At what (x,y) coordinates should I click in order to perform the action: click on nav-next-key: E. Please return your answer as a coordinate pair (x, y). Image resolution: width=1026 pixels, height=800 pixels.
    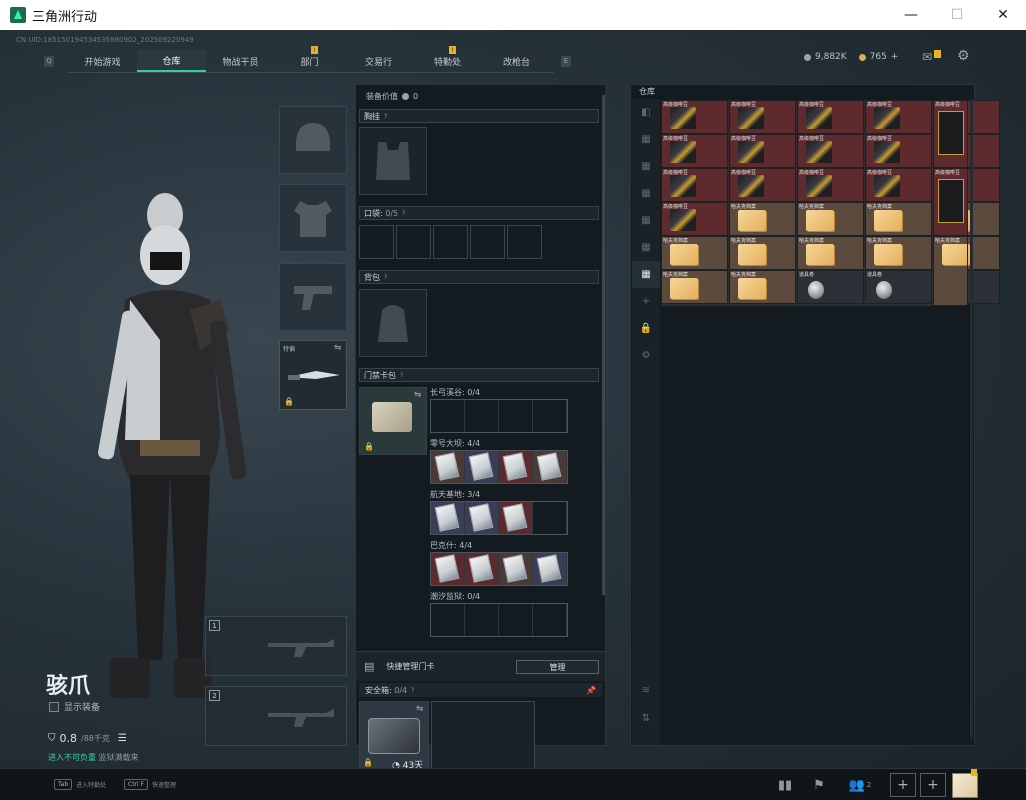
    Looking at the image, I should click on (566, 61).